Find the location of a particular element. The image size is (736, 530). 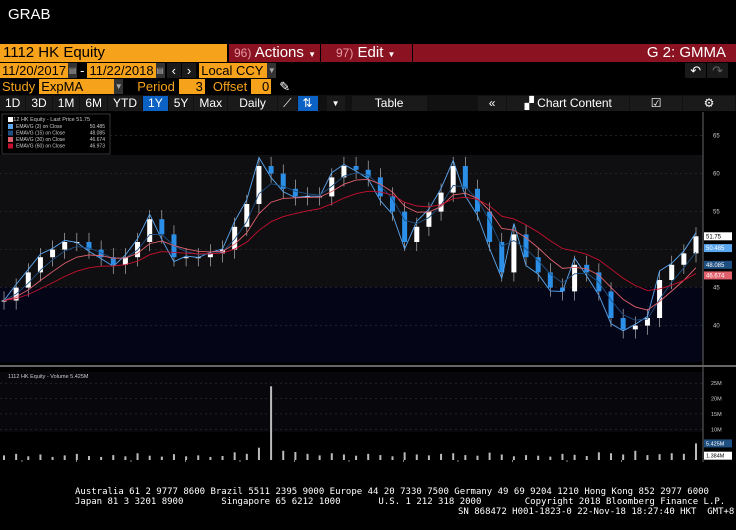

legend-label: EMAVG (60) on Close is located at coordinates (40, 147).